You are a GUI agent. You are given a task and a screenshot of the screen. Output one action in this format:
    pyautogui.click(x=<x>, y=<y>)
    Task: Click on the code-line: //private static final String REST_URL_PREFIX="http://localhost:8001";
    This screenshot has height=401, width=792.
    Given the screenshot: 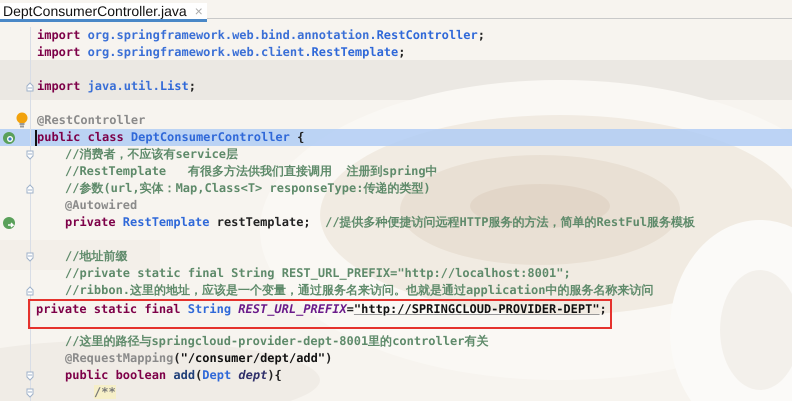 What is the action you would take?
    pyautogui.click(x=318, y=273)
    